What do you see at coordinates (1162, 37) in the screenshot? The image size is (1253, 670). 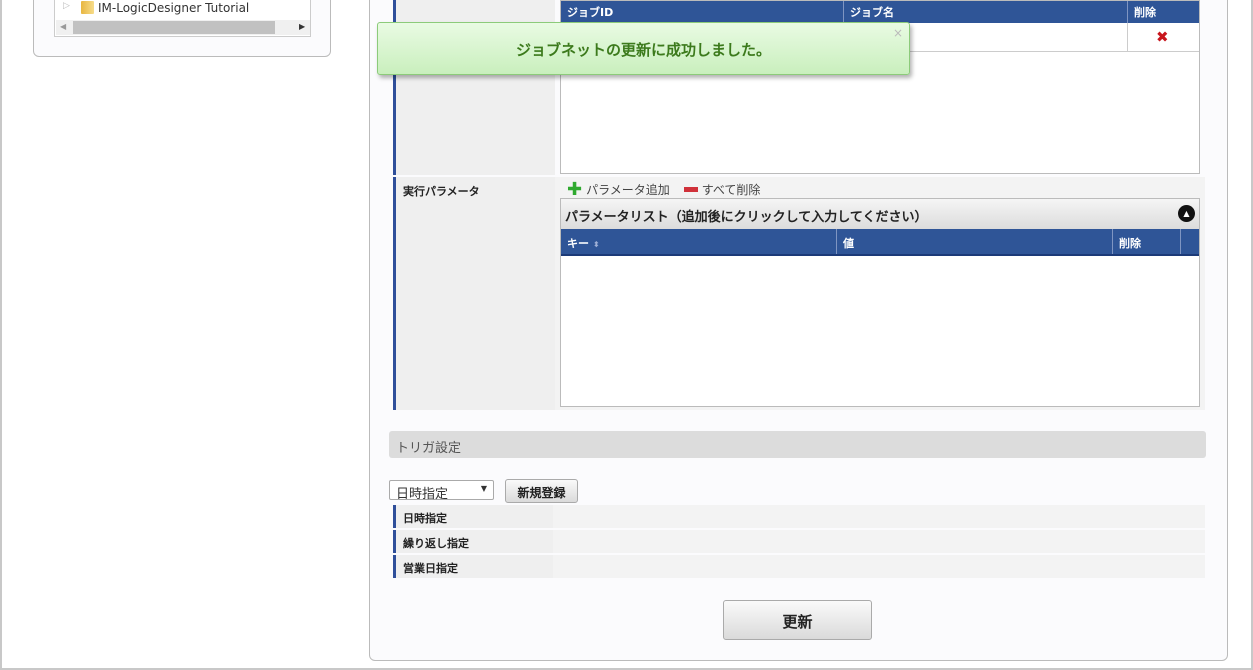 I see `delete-icon: ✖` at bounding box center [1162, 37].